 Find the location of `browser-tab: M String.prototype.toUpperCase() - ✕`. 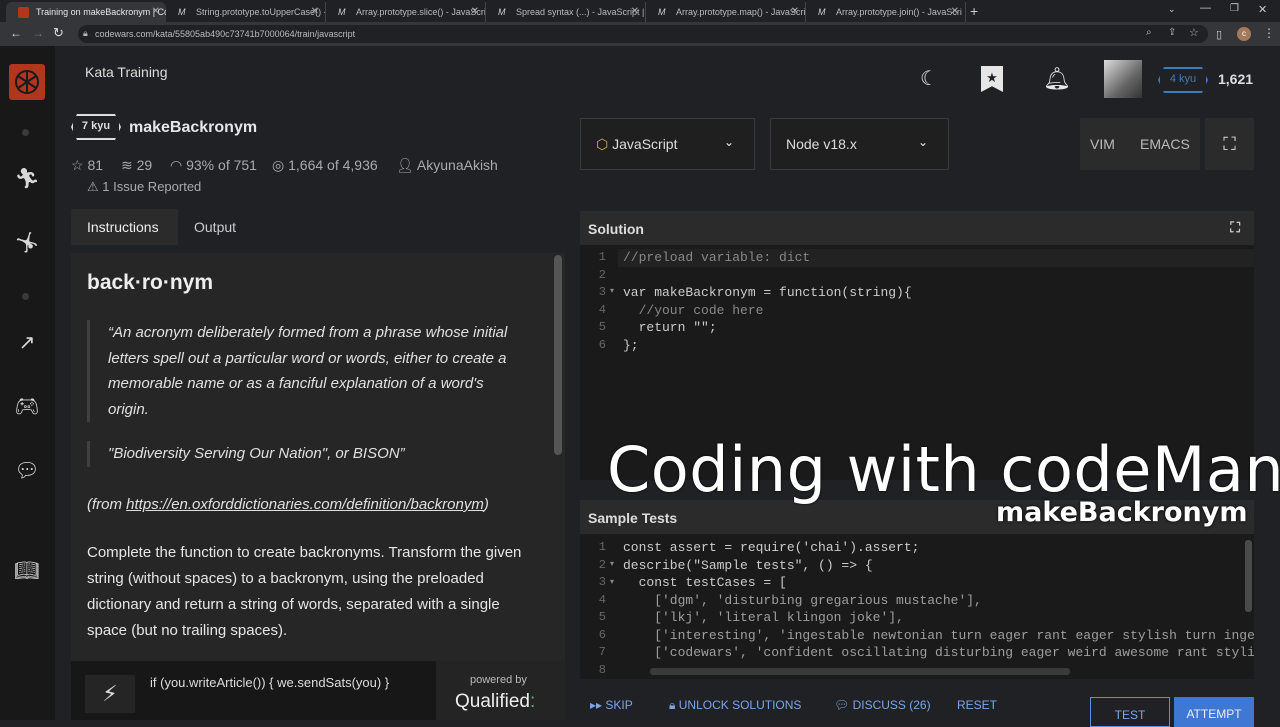

browser-tab: M String.prototype.toUpperCase() - ✕ is located at coordinates (246, 12).